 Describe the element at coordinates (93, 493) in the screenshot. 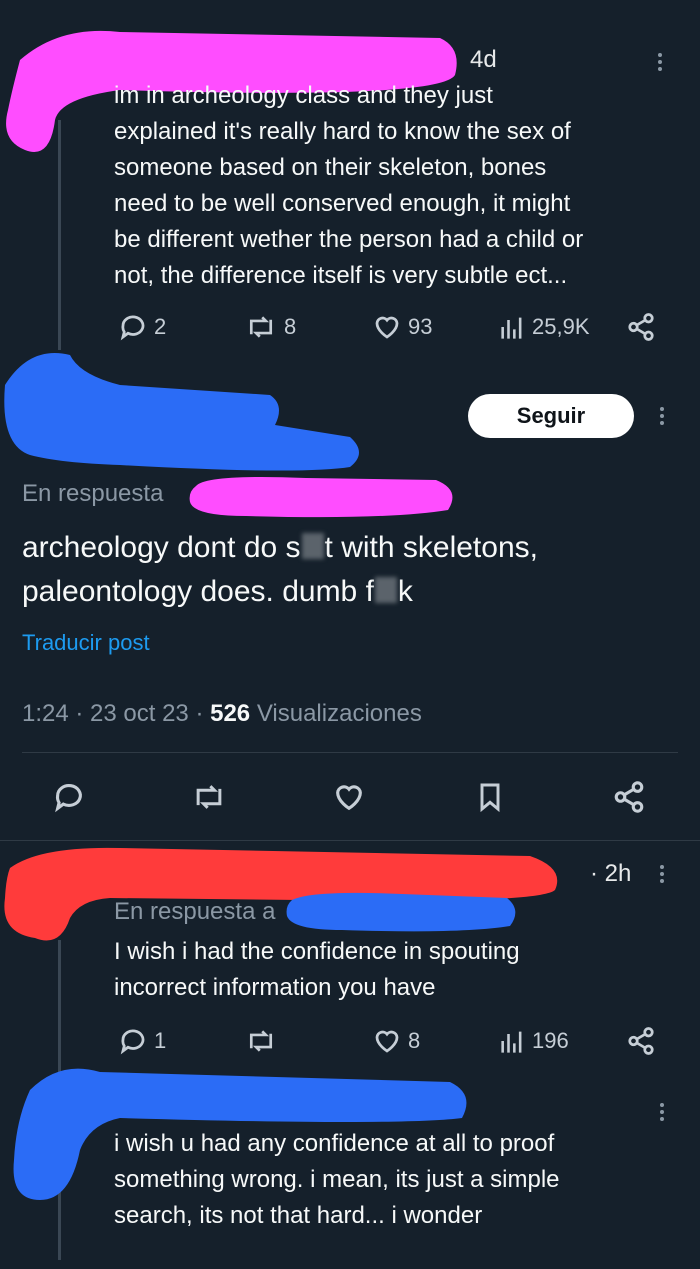

I see `in-reply-label: En respuesta` at that location.